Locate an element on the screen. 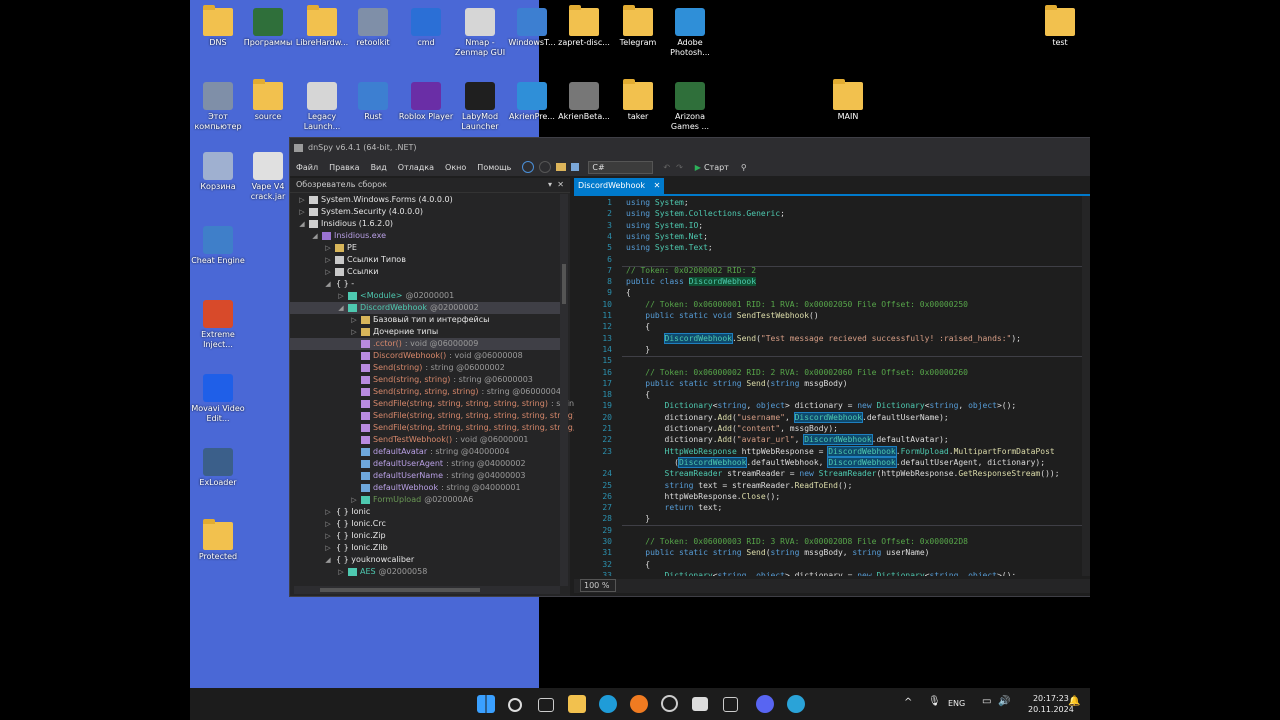  desktop-icon: Vape V4 crack.jar is located at coordinates (268, 177).